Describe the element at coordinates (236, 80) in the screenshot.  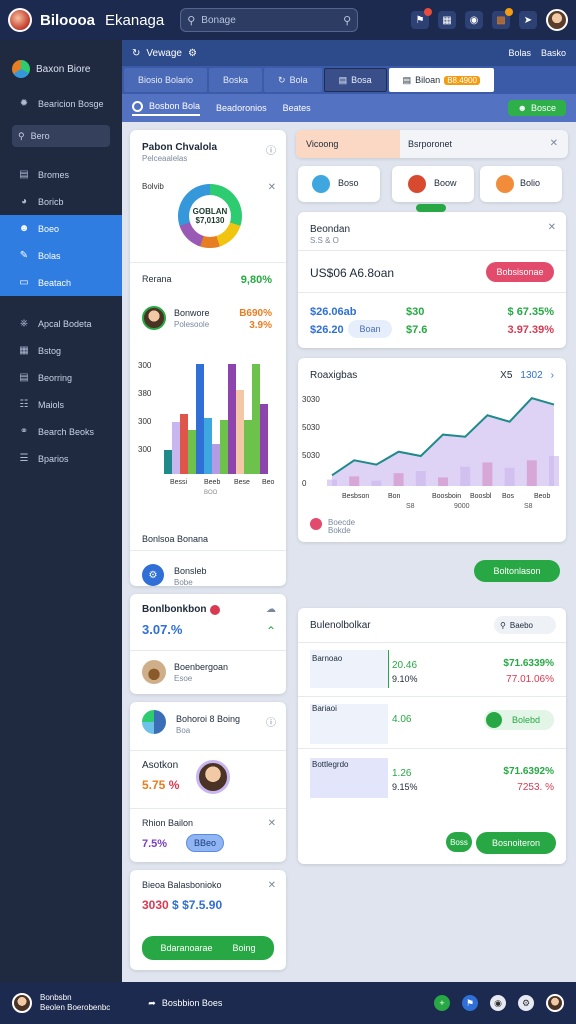
I see `tab-1: Boska` at that location.